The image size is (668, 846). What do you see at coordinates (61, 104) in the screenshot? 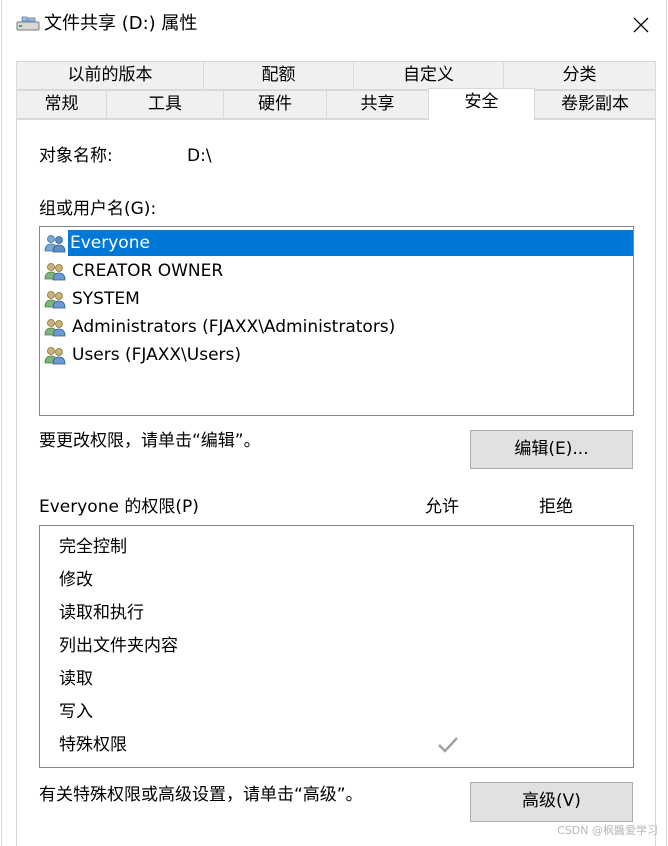
I see `tab-general: 常规` at bounding box center [61, 104].